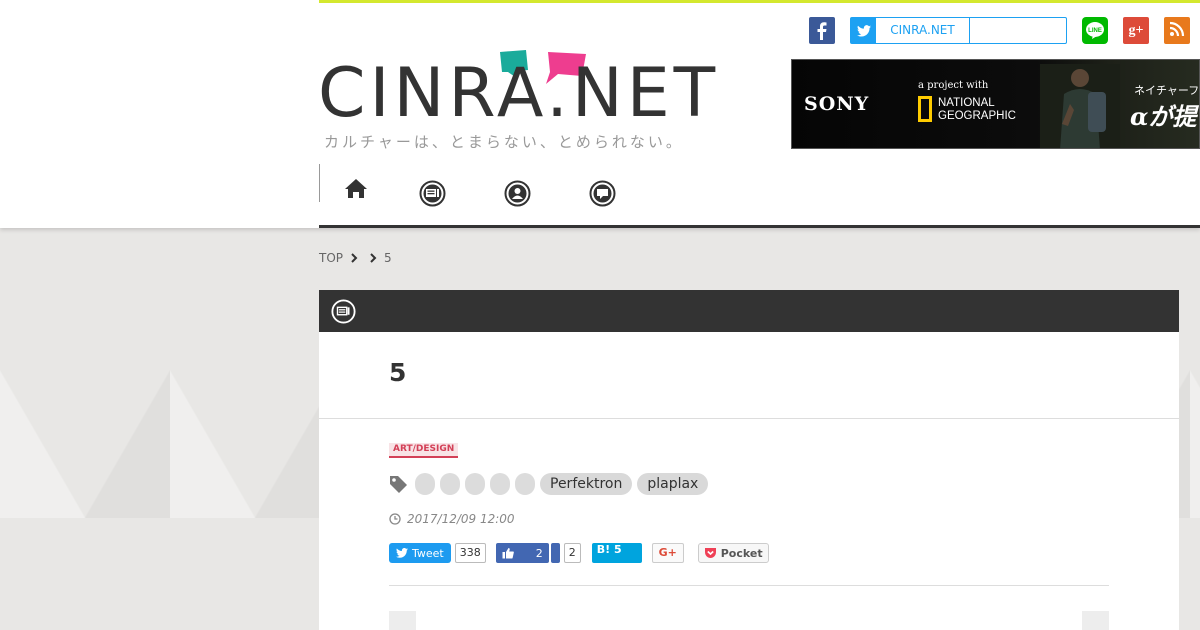 The height and width of the screenshot is (630, 1200). What do you see at coordinates (953, 85) in the screenshot?
I see `ad-project-text: a project with` at bounding box center [953, 85].